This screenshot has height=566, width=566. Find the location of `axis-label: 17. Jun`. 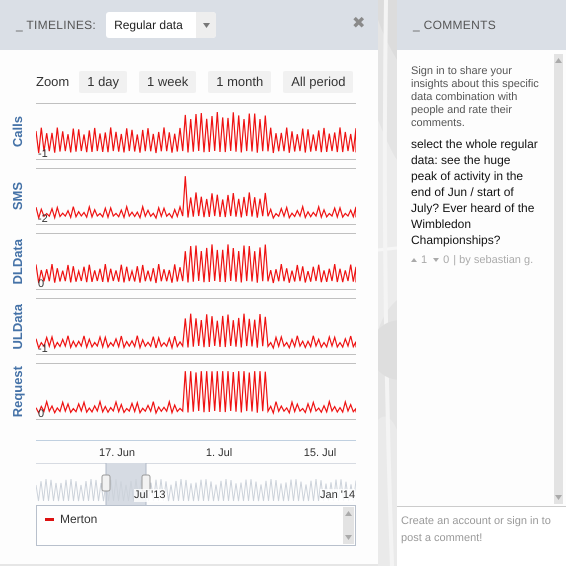

axis-label: 17. Jun is located at coordinates (117, 453).